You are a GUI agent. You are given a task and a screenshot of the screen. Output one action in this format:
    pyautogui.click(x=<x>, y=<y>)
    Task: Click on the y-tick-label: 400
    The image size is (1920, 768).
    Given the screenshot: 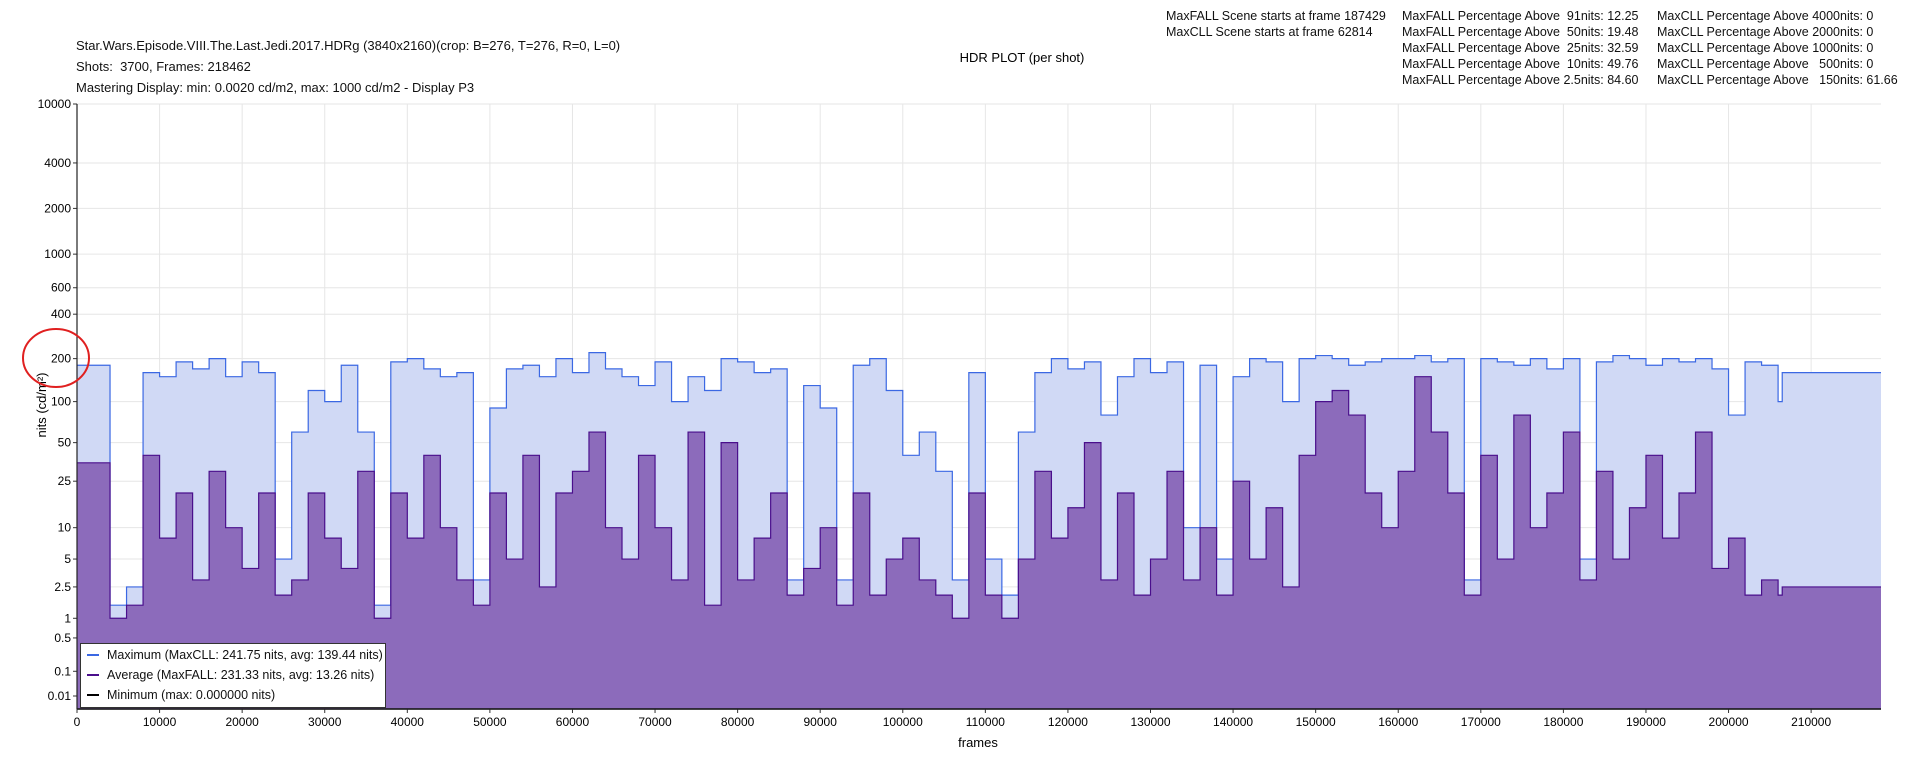 What is the action you would take?
    pyautogui.click(x=61, y=314)
    